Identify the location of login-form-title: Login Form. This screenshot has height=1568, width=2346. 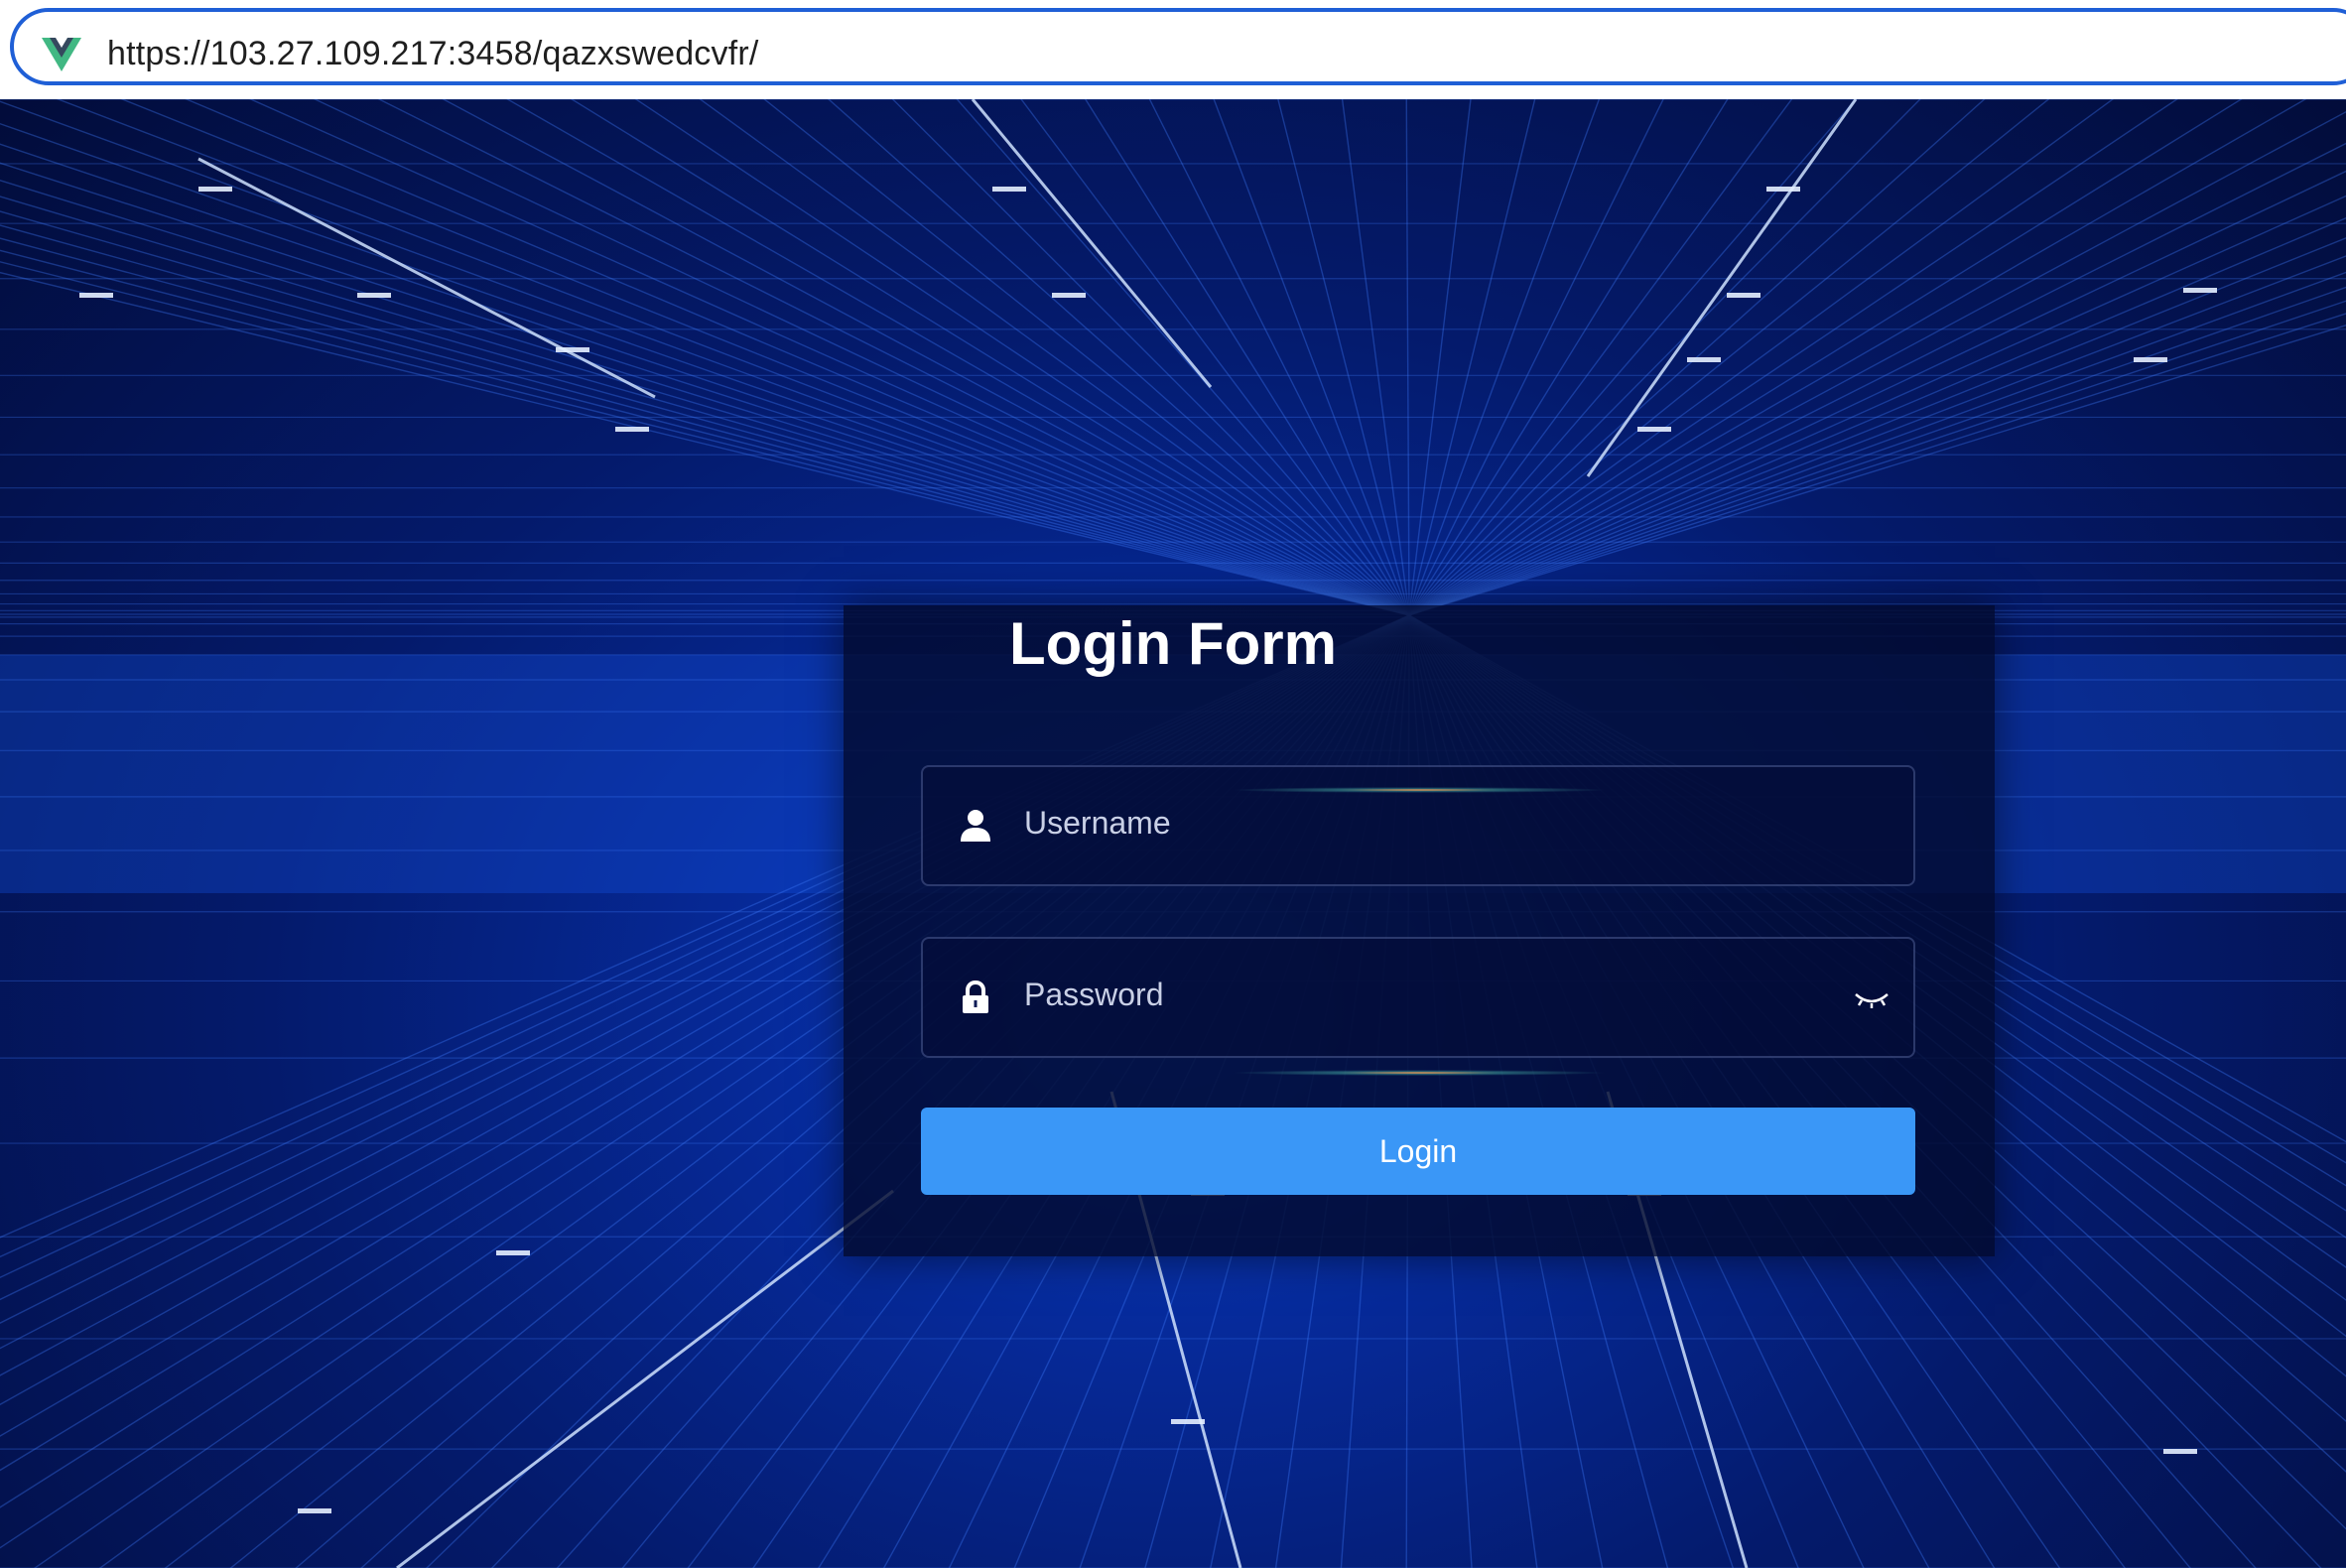
(1173, 643).